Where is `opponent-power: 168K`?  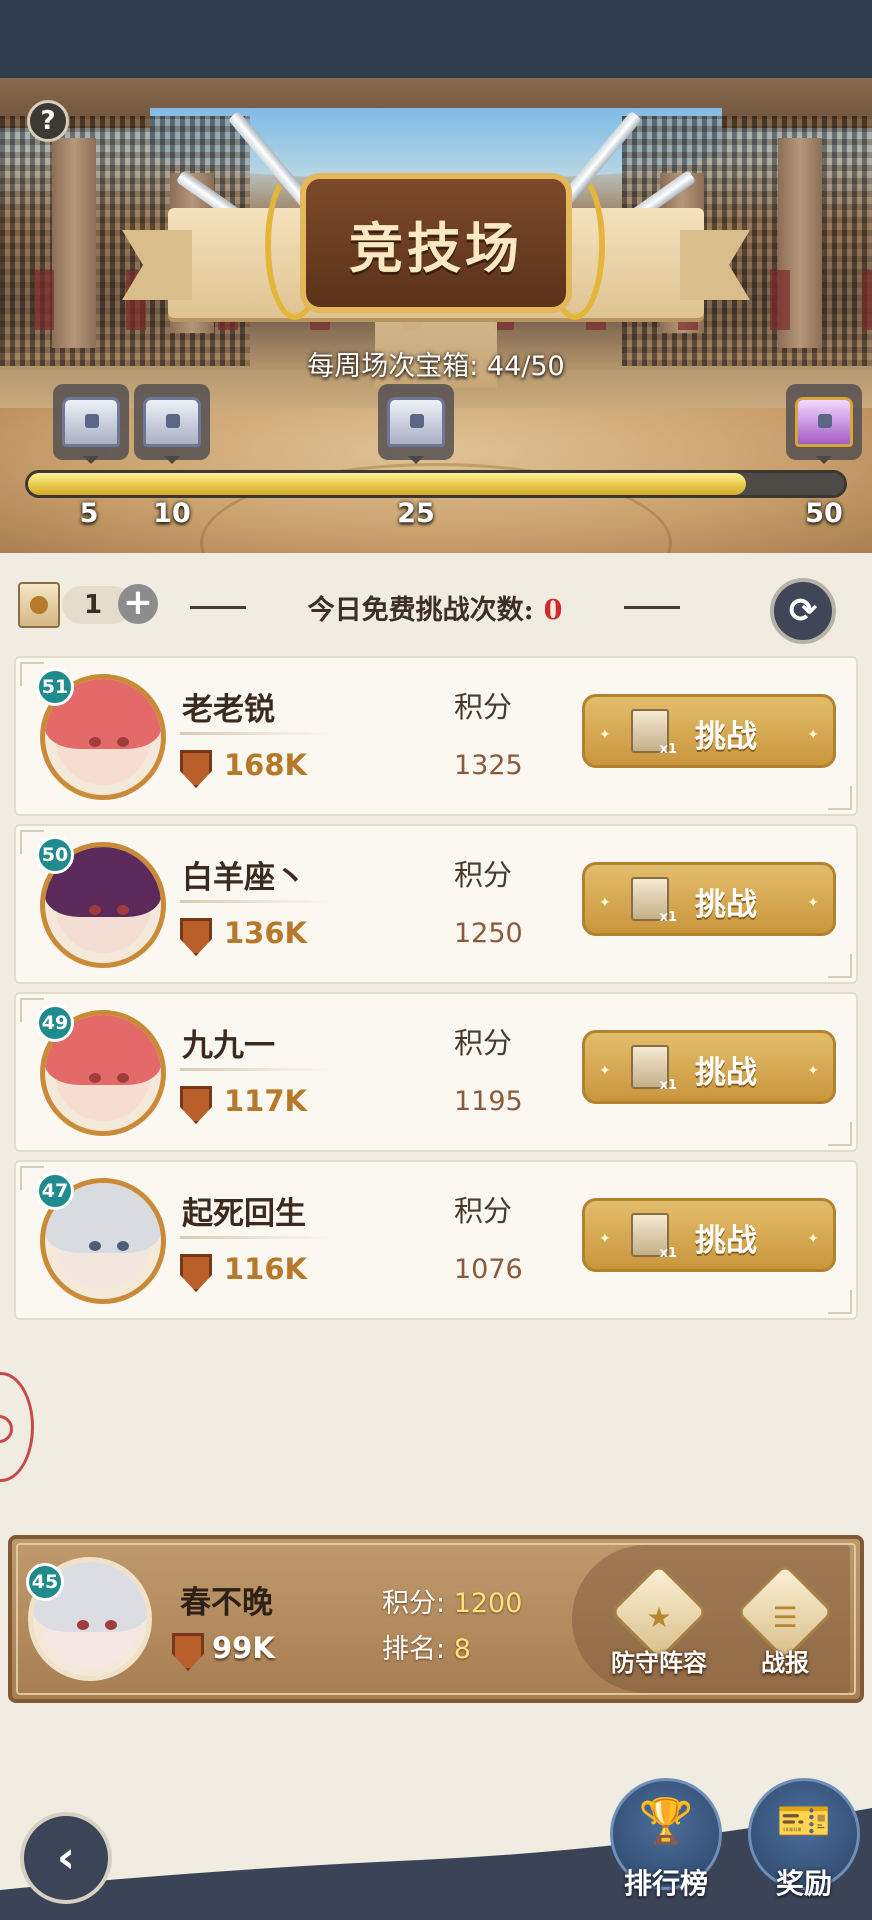
opponent-power: 168K is located at coordinates (266, 765).